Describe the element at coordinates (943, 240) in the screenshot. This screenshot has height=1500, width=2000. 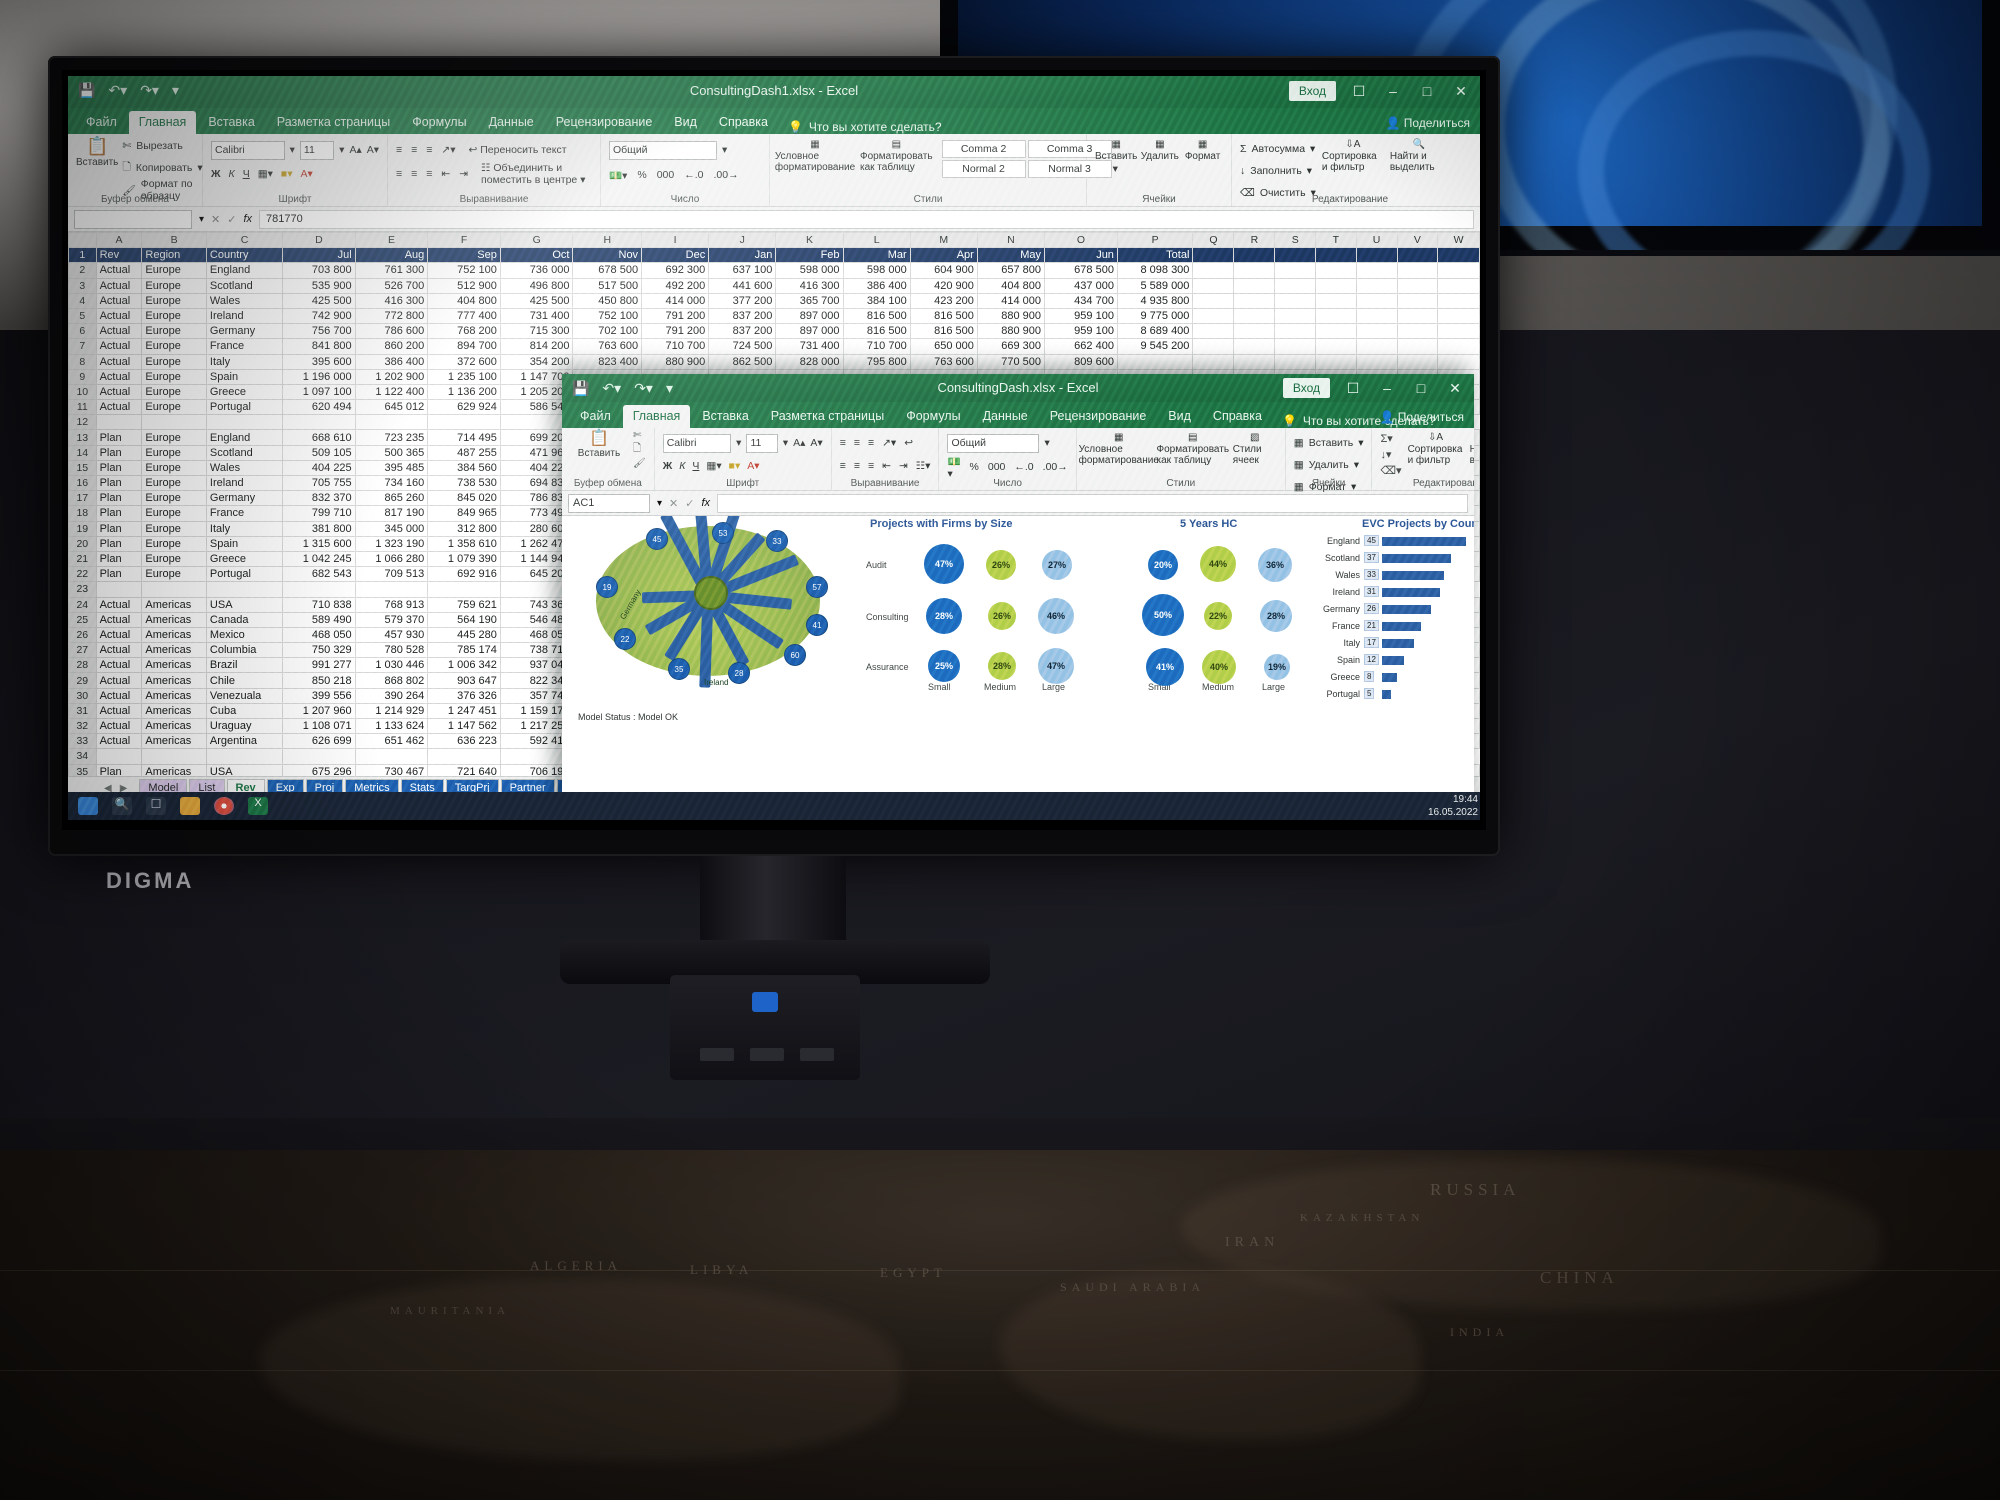
I see `col-M: M` at that location.